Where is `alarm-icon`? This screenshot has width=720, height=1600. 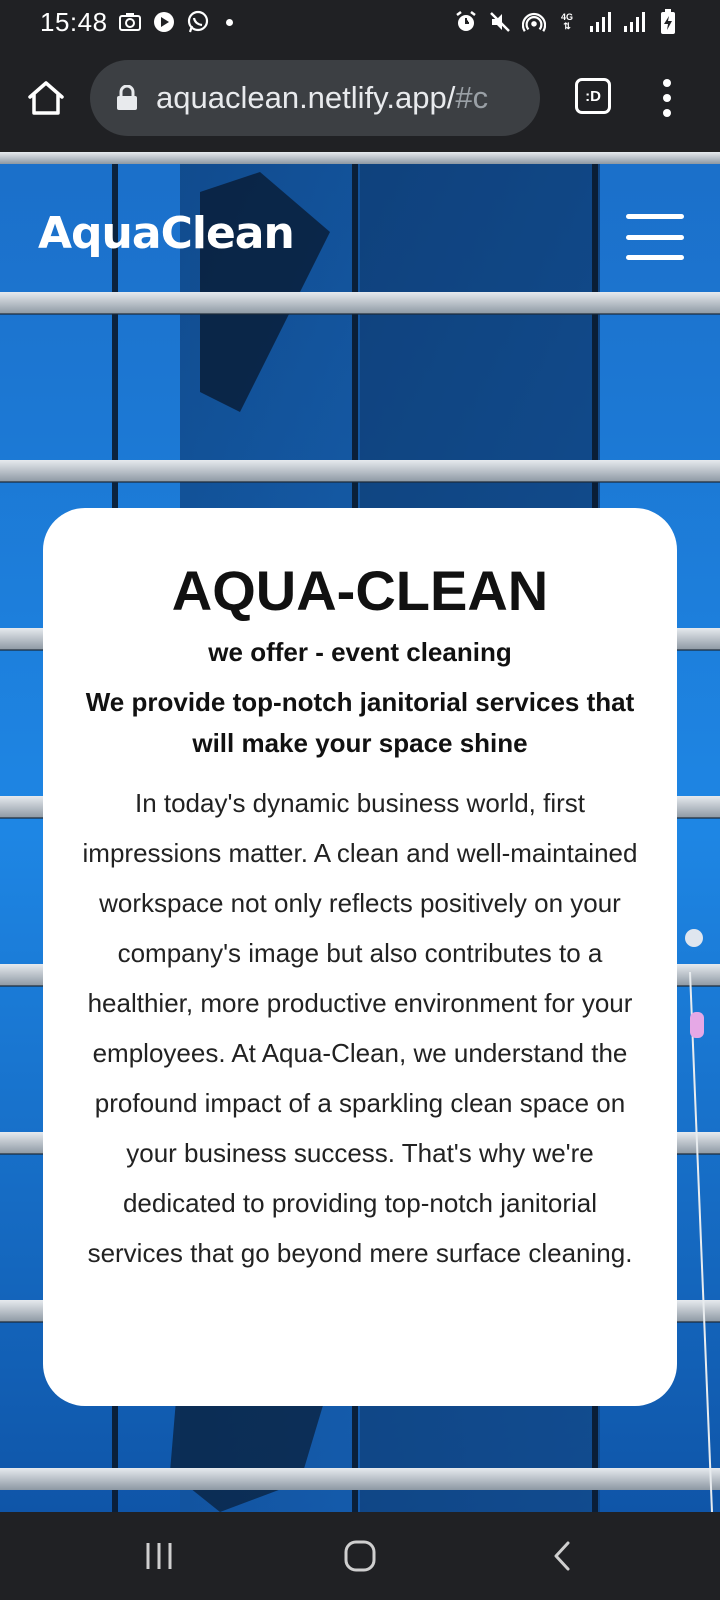 alarm-icon is located at coordinates (466, 22).